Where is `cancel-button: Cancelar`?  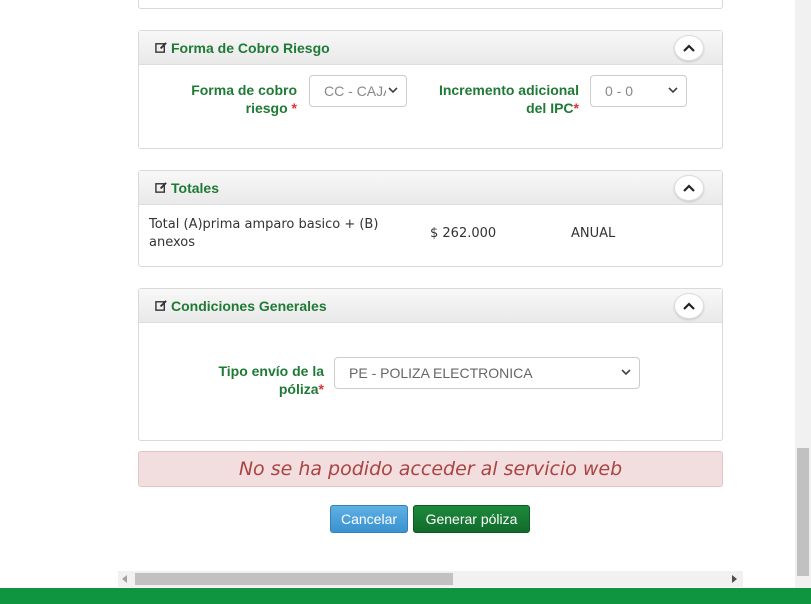
cancel-button: Cancelar is located at coordinates (369, 519).